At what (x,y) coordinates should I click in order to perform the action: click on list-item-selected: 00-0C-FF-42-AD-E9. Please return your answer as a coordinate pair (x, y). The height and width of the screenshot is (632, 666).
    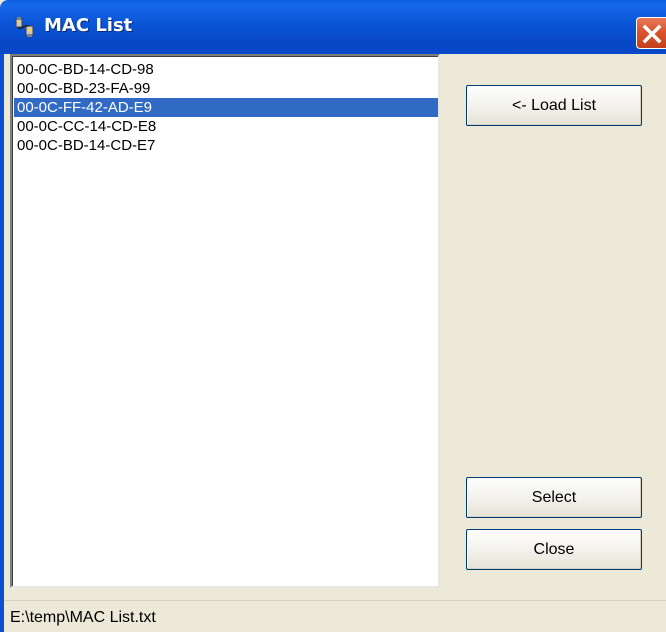
    Looking at the image, I should click on (226, 107).